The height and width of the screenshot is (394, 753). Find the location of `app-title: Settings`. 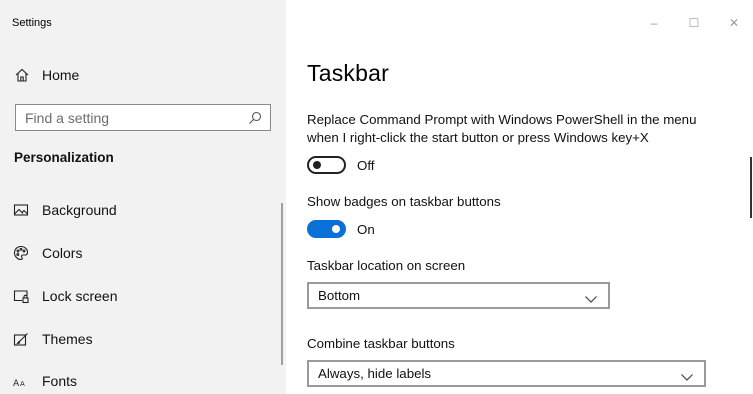

app-title: Settings is located at coordinates (32, 23).